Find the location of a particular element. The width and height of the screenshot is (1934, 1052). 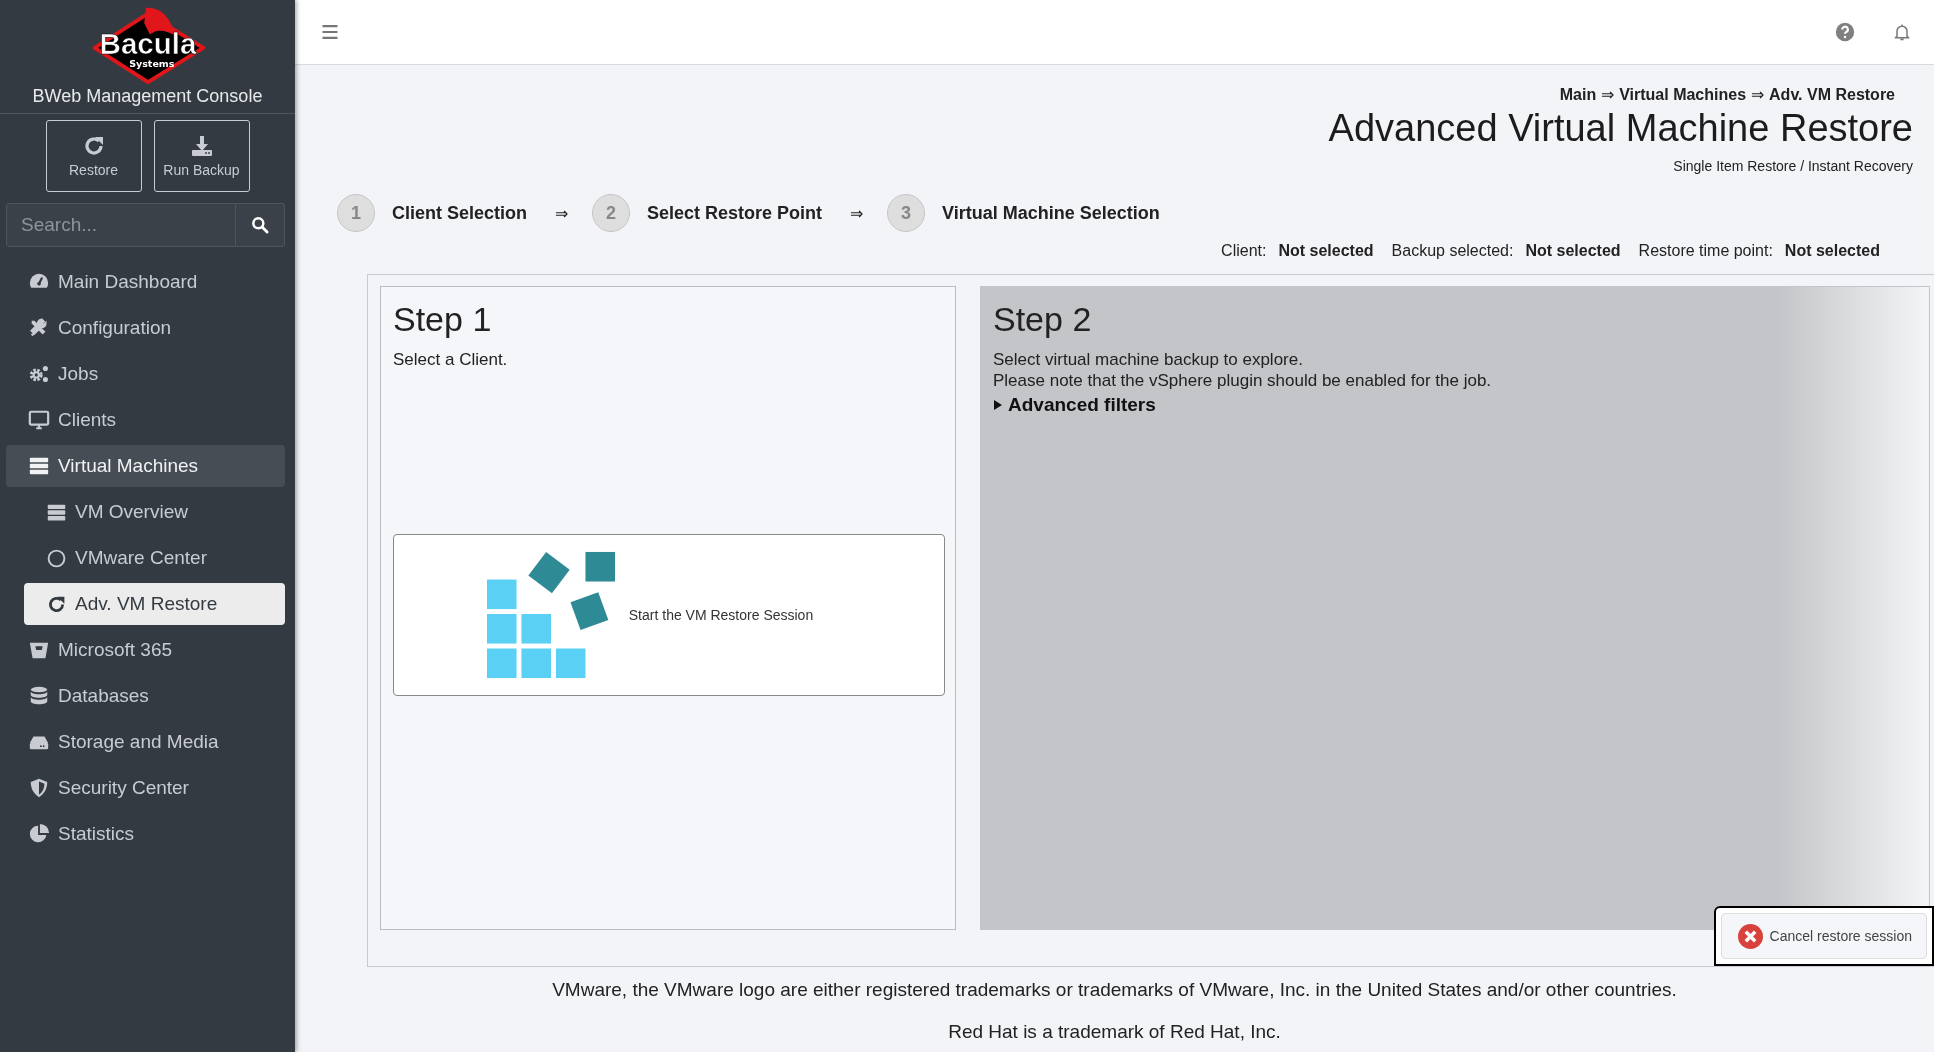

page-subtitle: Single Item Restore / Instant Recovery is located at coordinates (1793, 166).